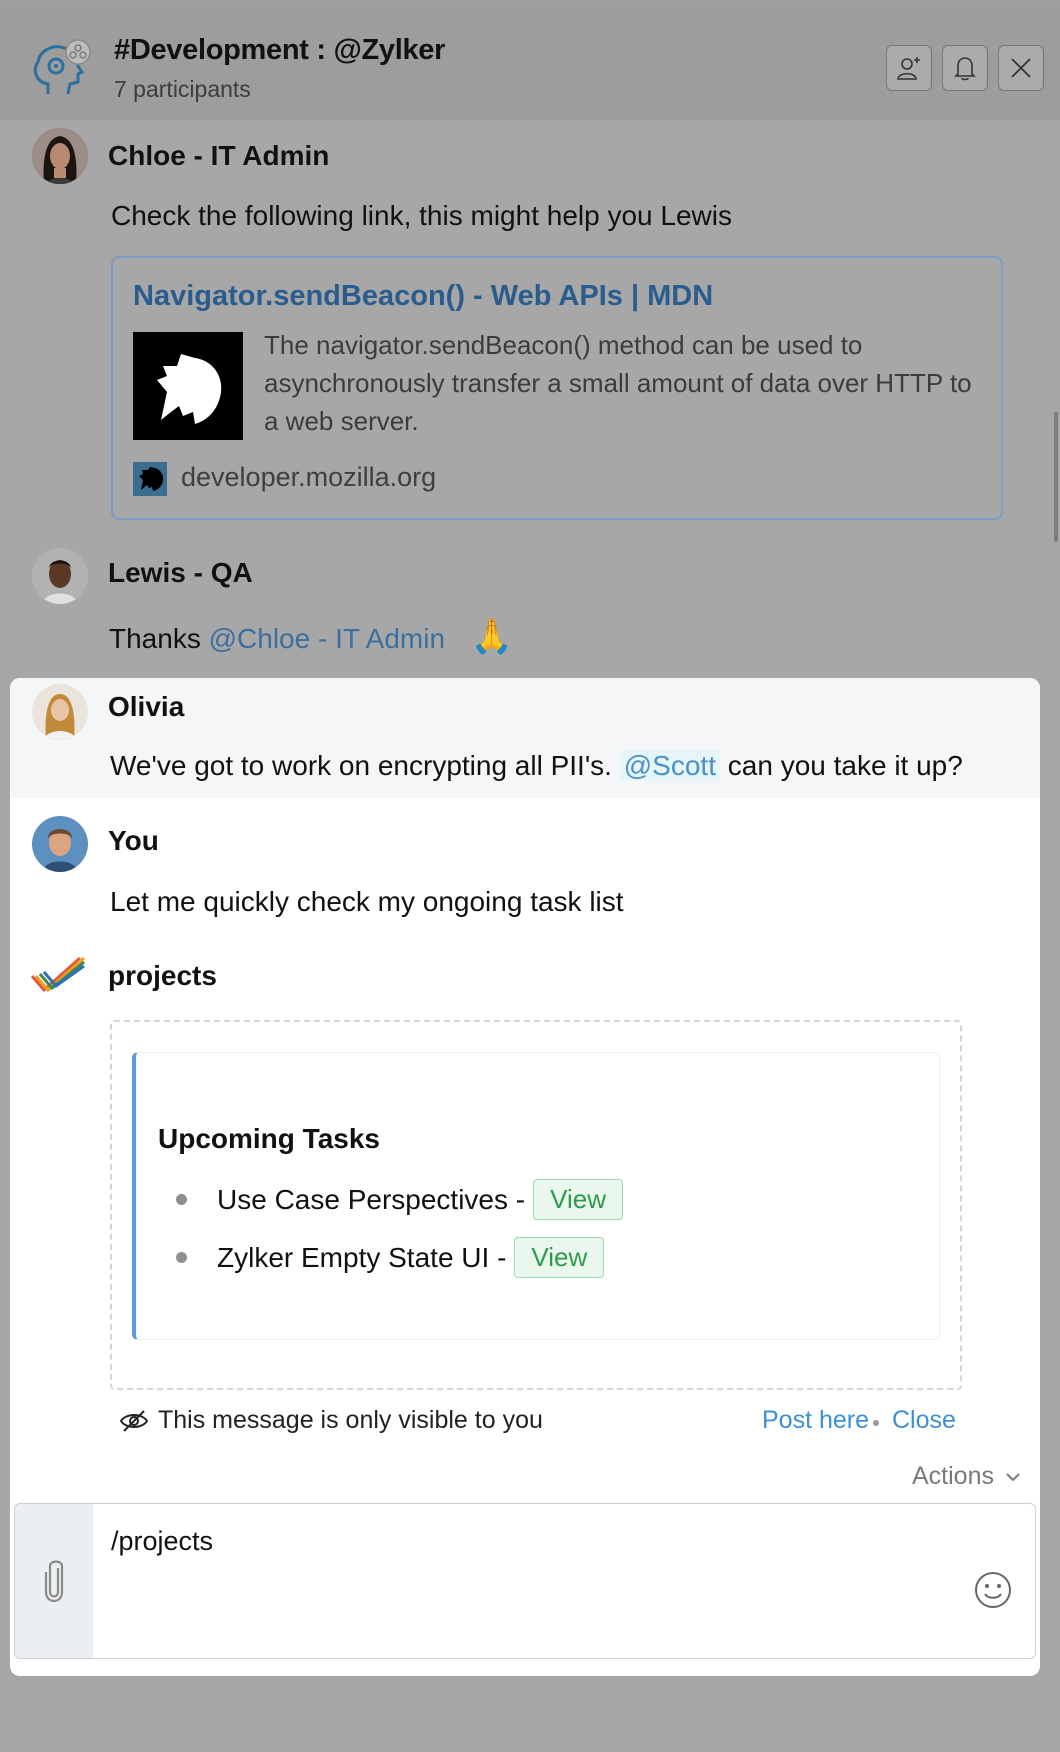  Describe the element at coordinates (133, 841) in the screenshot. I see `sender-name: You` at that location.